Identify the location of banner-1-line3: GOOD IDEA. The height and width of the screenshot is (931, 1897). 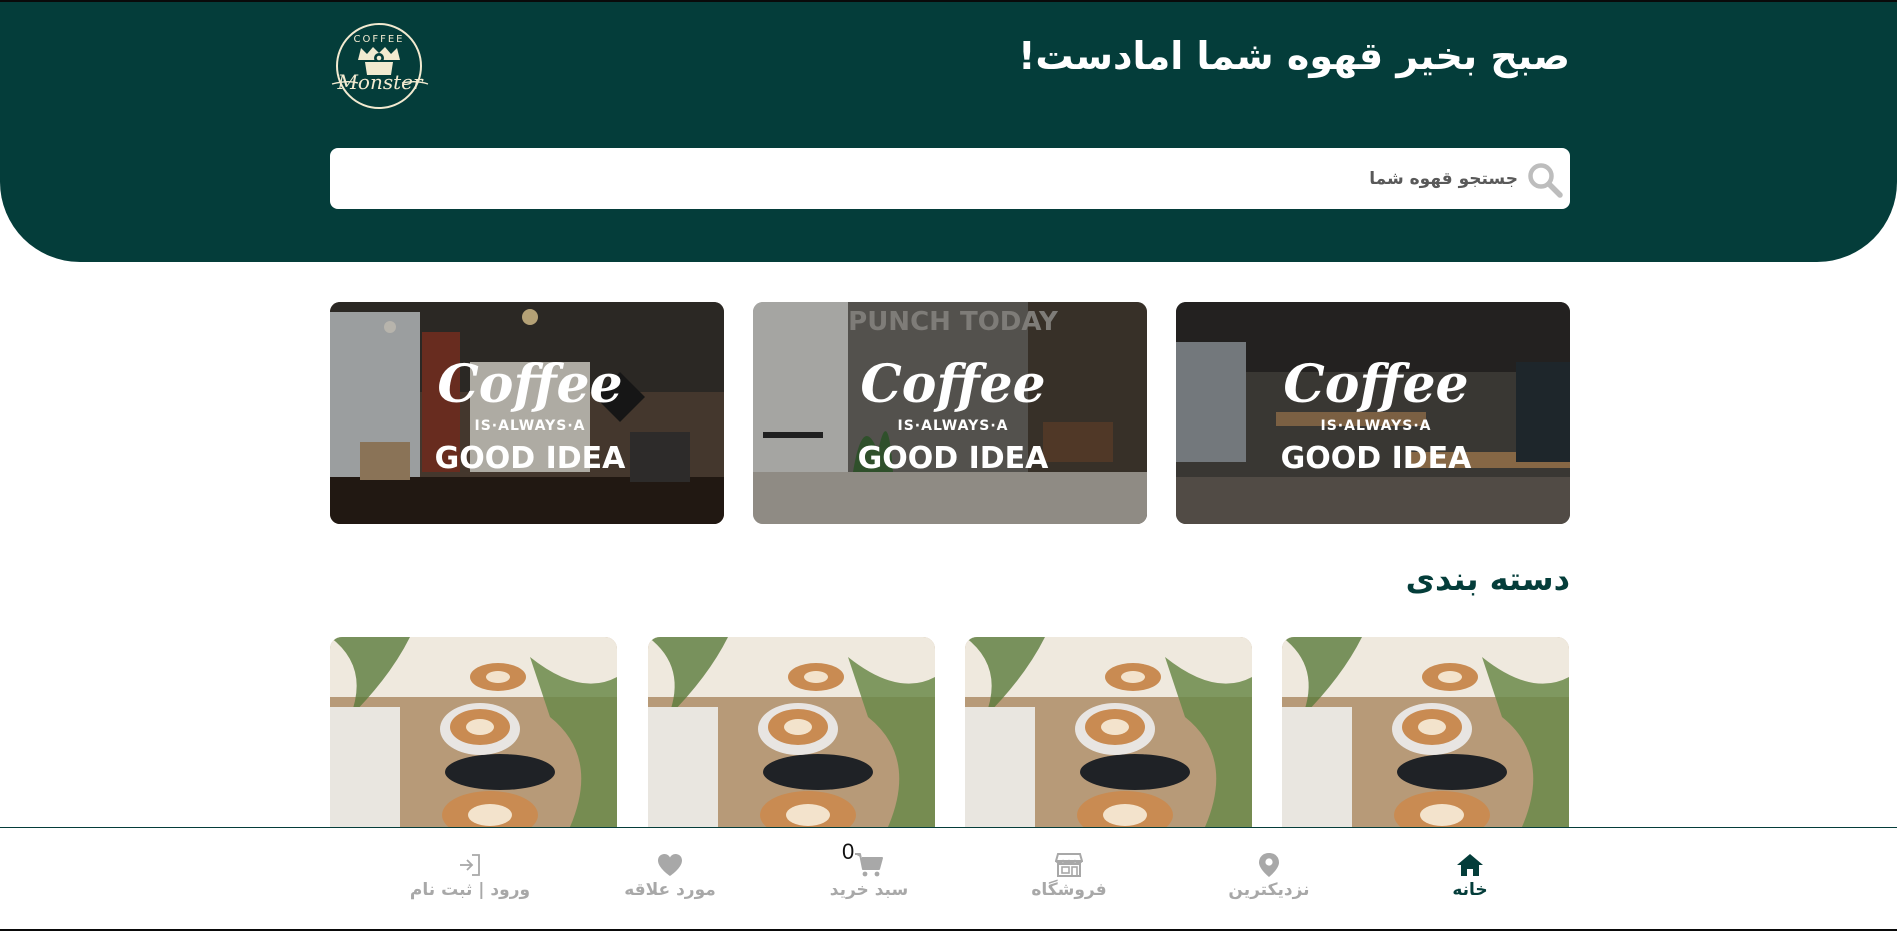
(531, 458).